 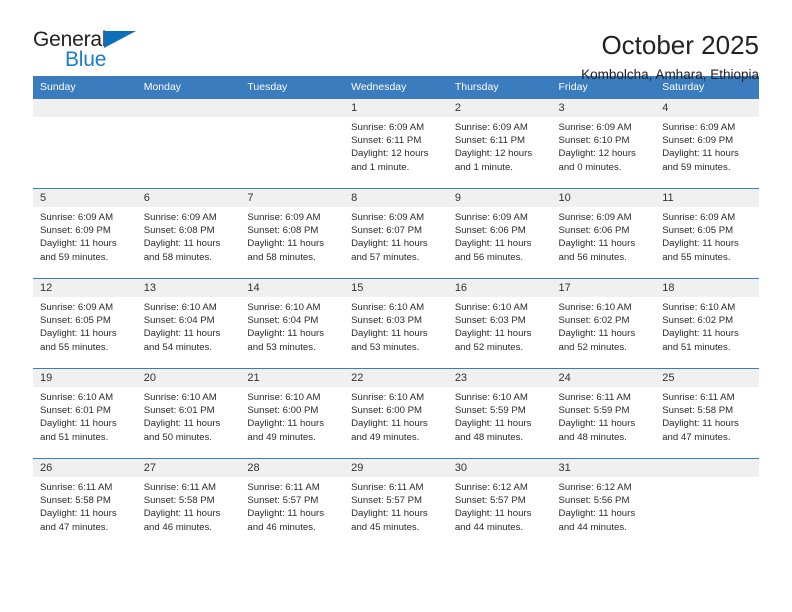 I want to click on day-number: 17, so click(x=603, y=288).